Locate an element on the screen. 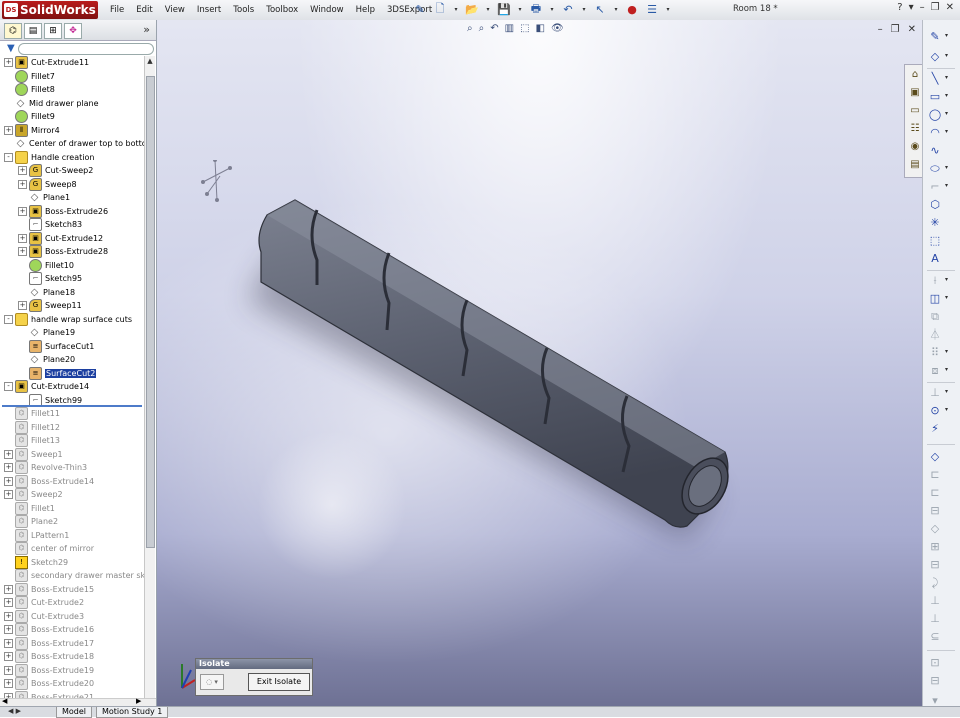 This screenshot has width=960, height=718. circle-icon: ◯ is located at coordinates (935, 115).